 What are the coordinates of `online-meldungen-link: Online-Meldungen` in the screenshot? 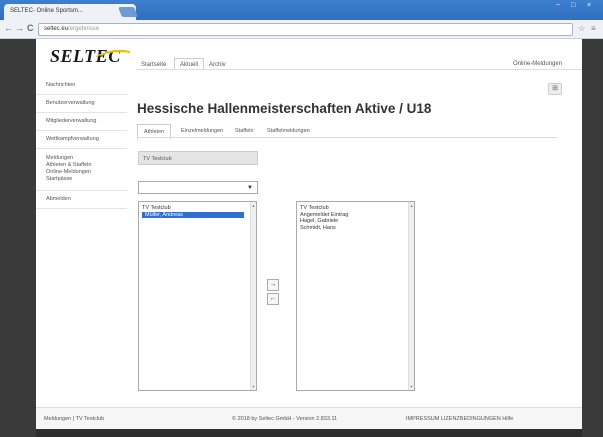 It's located at (537, 64).